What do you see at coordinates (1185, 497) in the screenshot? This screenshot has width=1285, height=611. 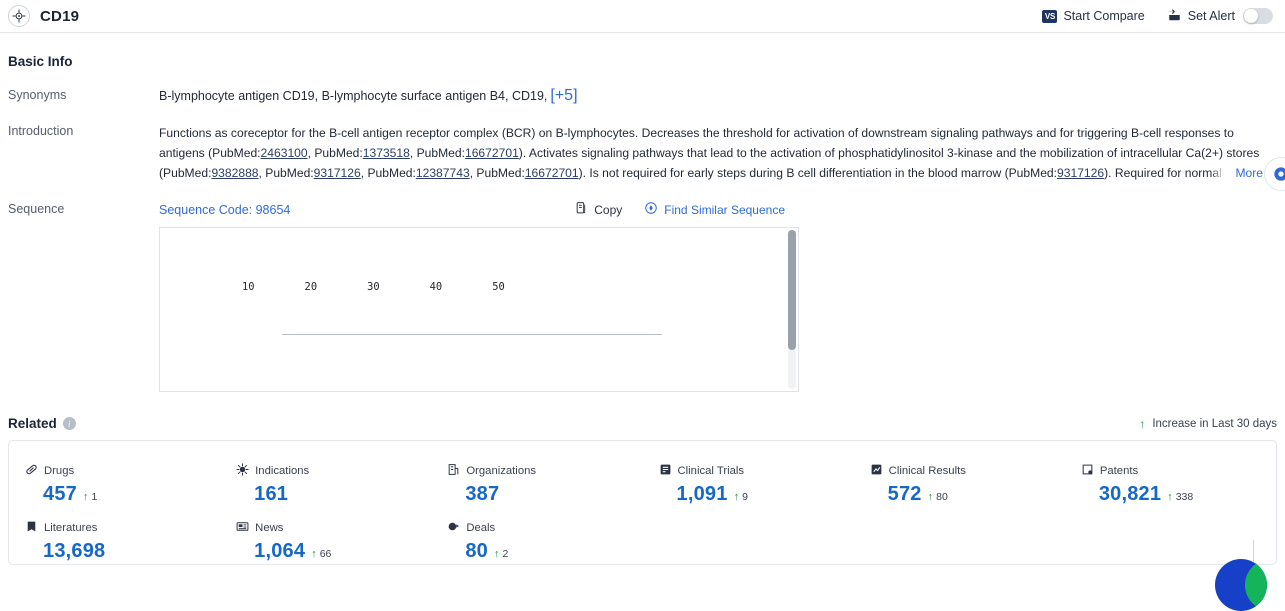 I see `stat-delta-value: 338` at bounding box center [1185, 497].